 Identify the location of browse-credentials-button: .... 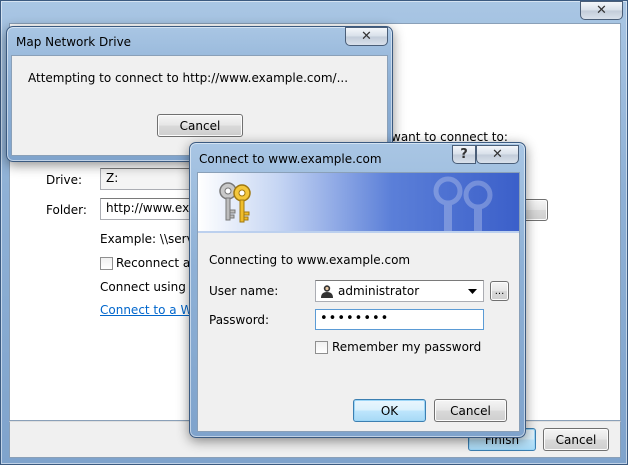
(499, 291).